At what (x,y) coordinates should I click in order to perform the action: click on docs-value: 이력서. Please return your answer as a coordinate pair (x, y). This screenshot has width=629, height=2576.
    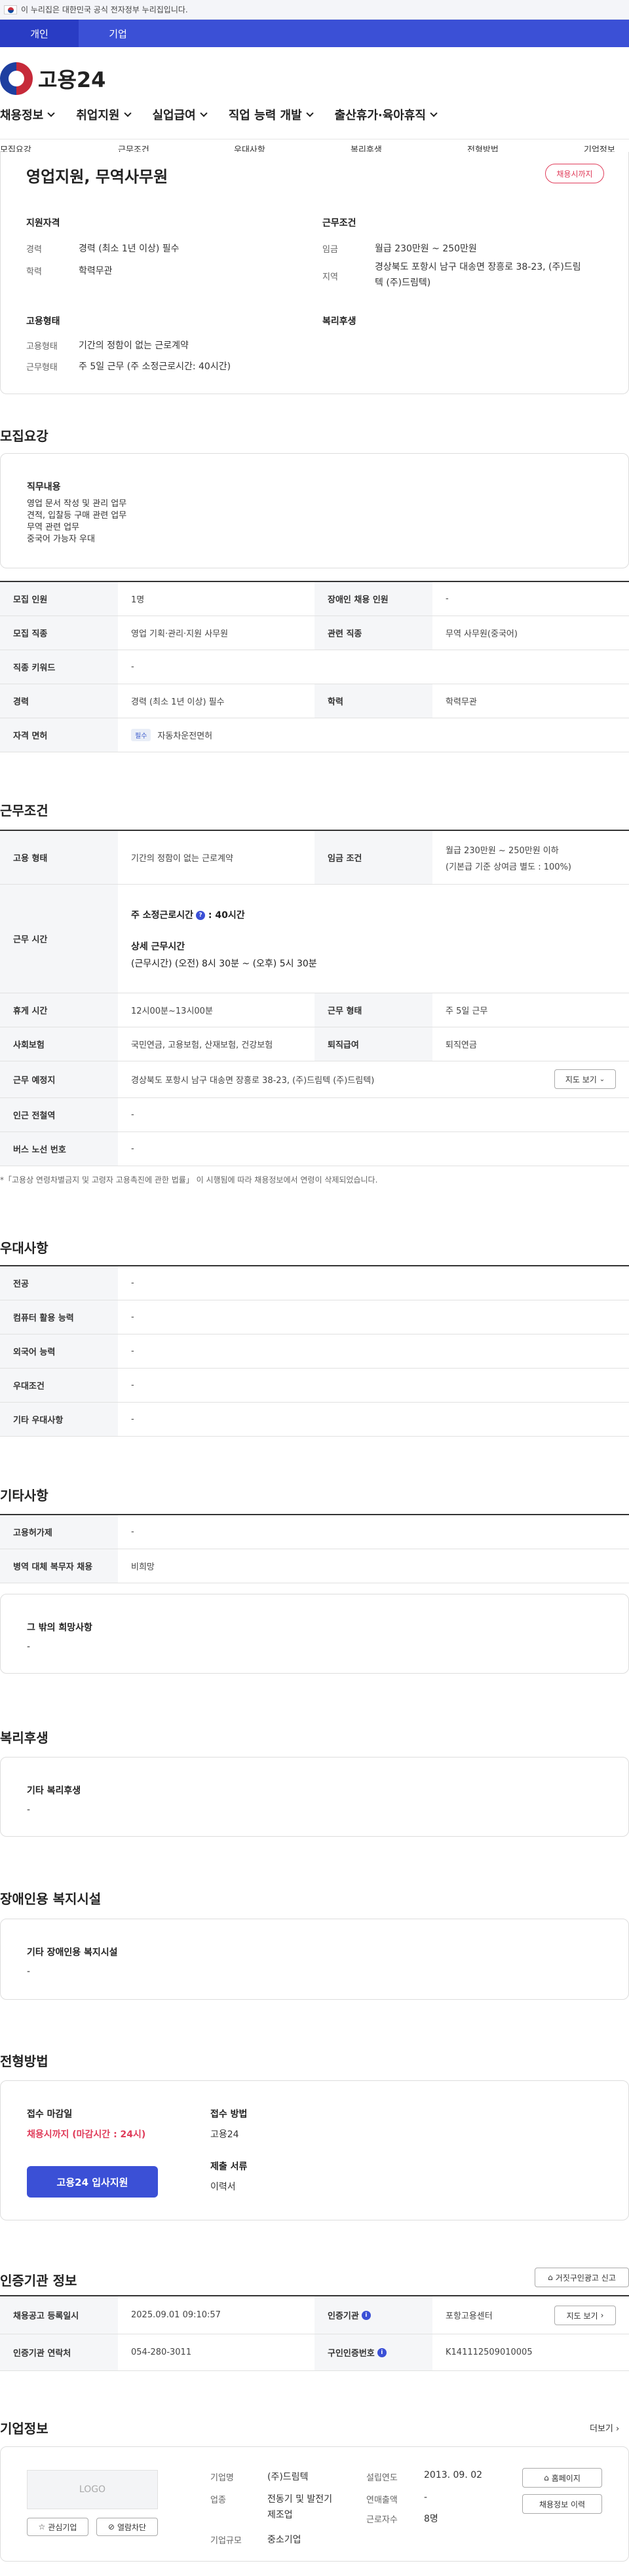
    Looking at the image, I should click on (223, 2187).